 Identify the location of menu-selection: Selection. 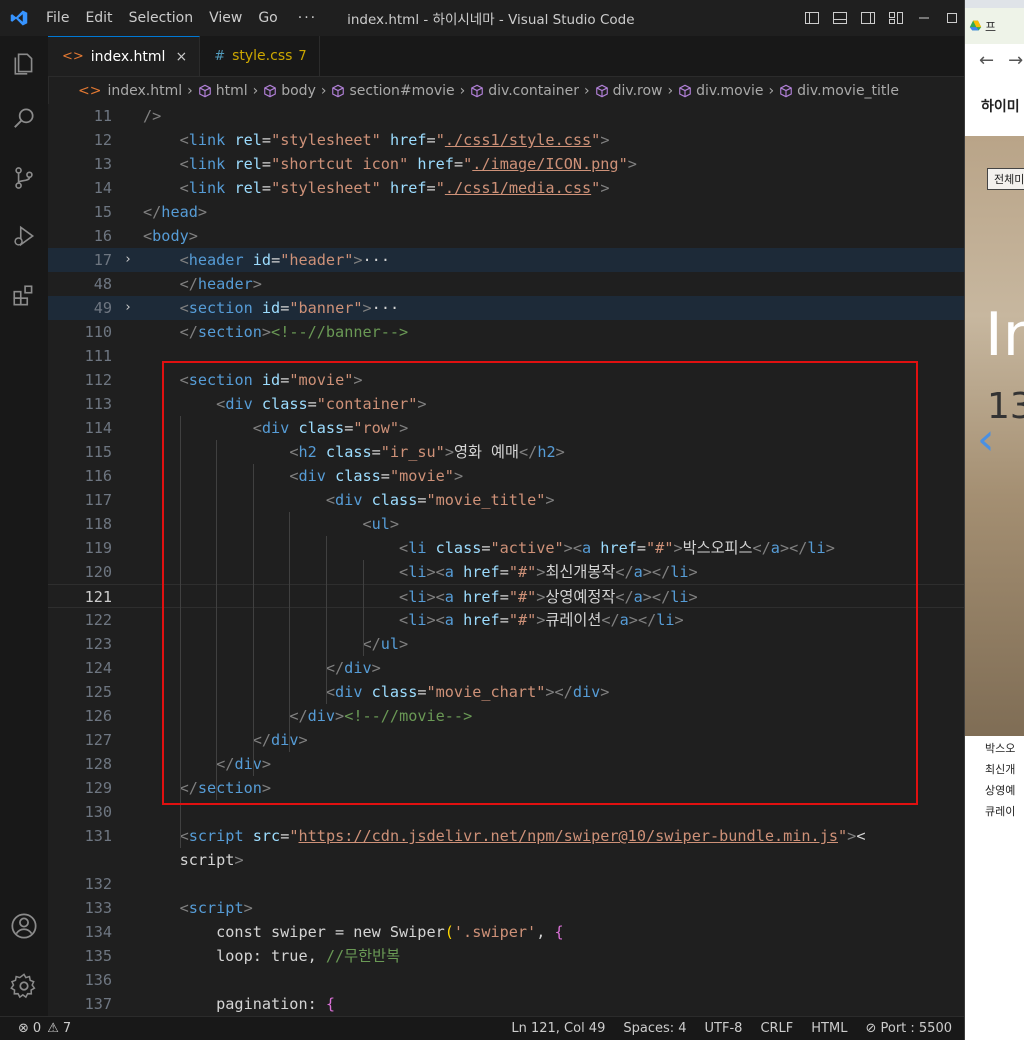
(161, 18).